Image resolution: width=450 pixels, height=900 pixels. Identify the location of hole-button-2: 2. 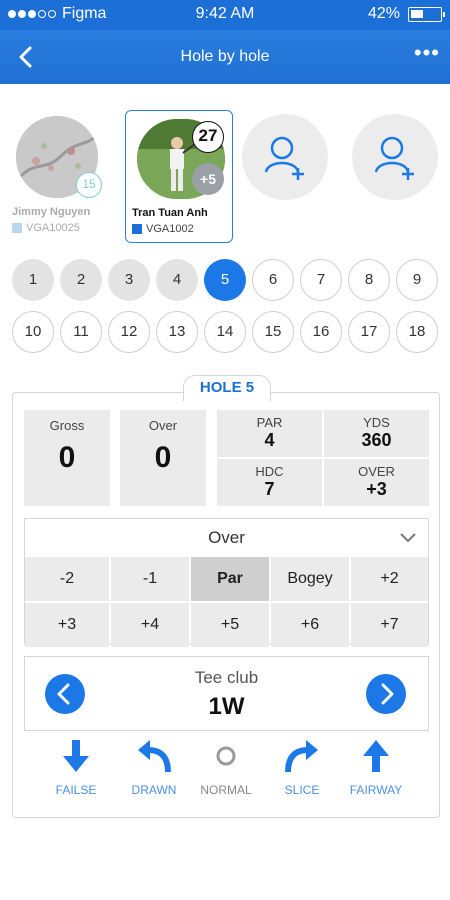
(81, 280).